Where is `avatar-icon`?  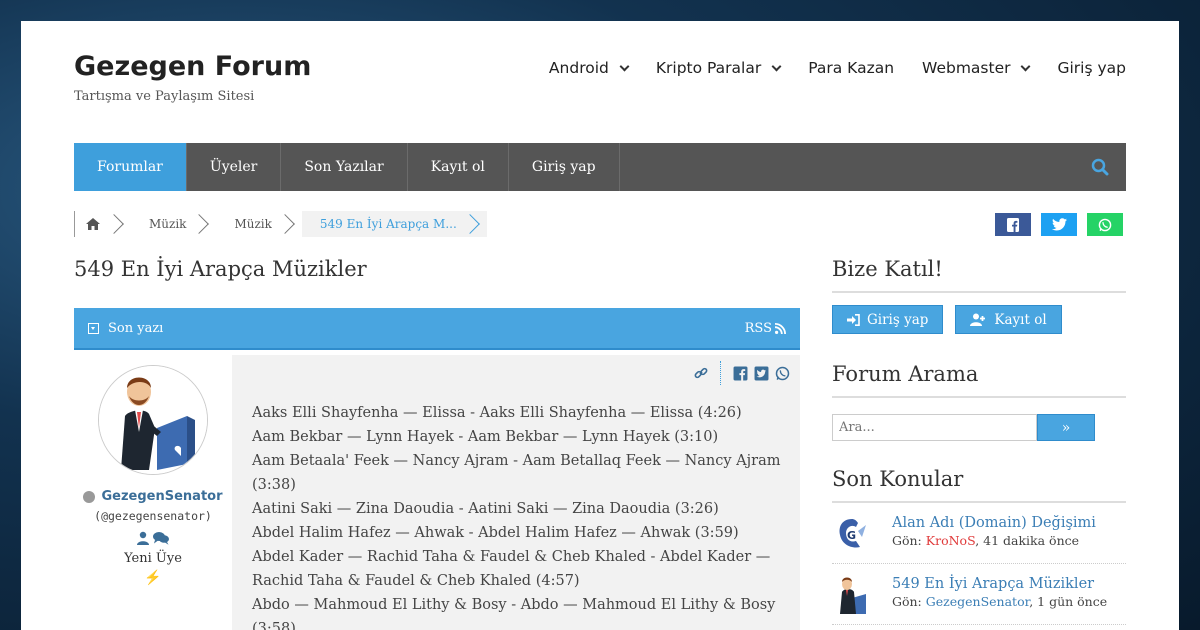
avatar-icon is located at coordinates (153, 420).